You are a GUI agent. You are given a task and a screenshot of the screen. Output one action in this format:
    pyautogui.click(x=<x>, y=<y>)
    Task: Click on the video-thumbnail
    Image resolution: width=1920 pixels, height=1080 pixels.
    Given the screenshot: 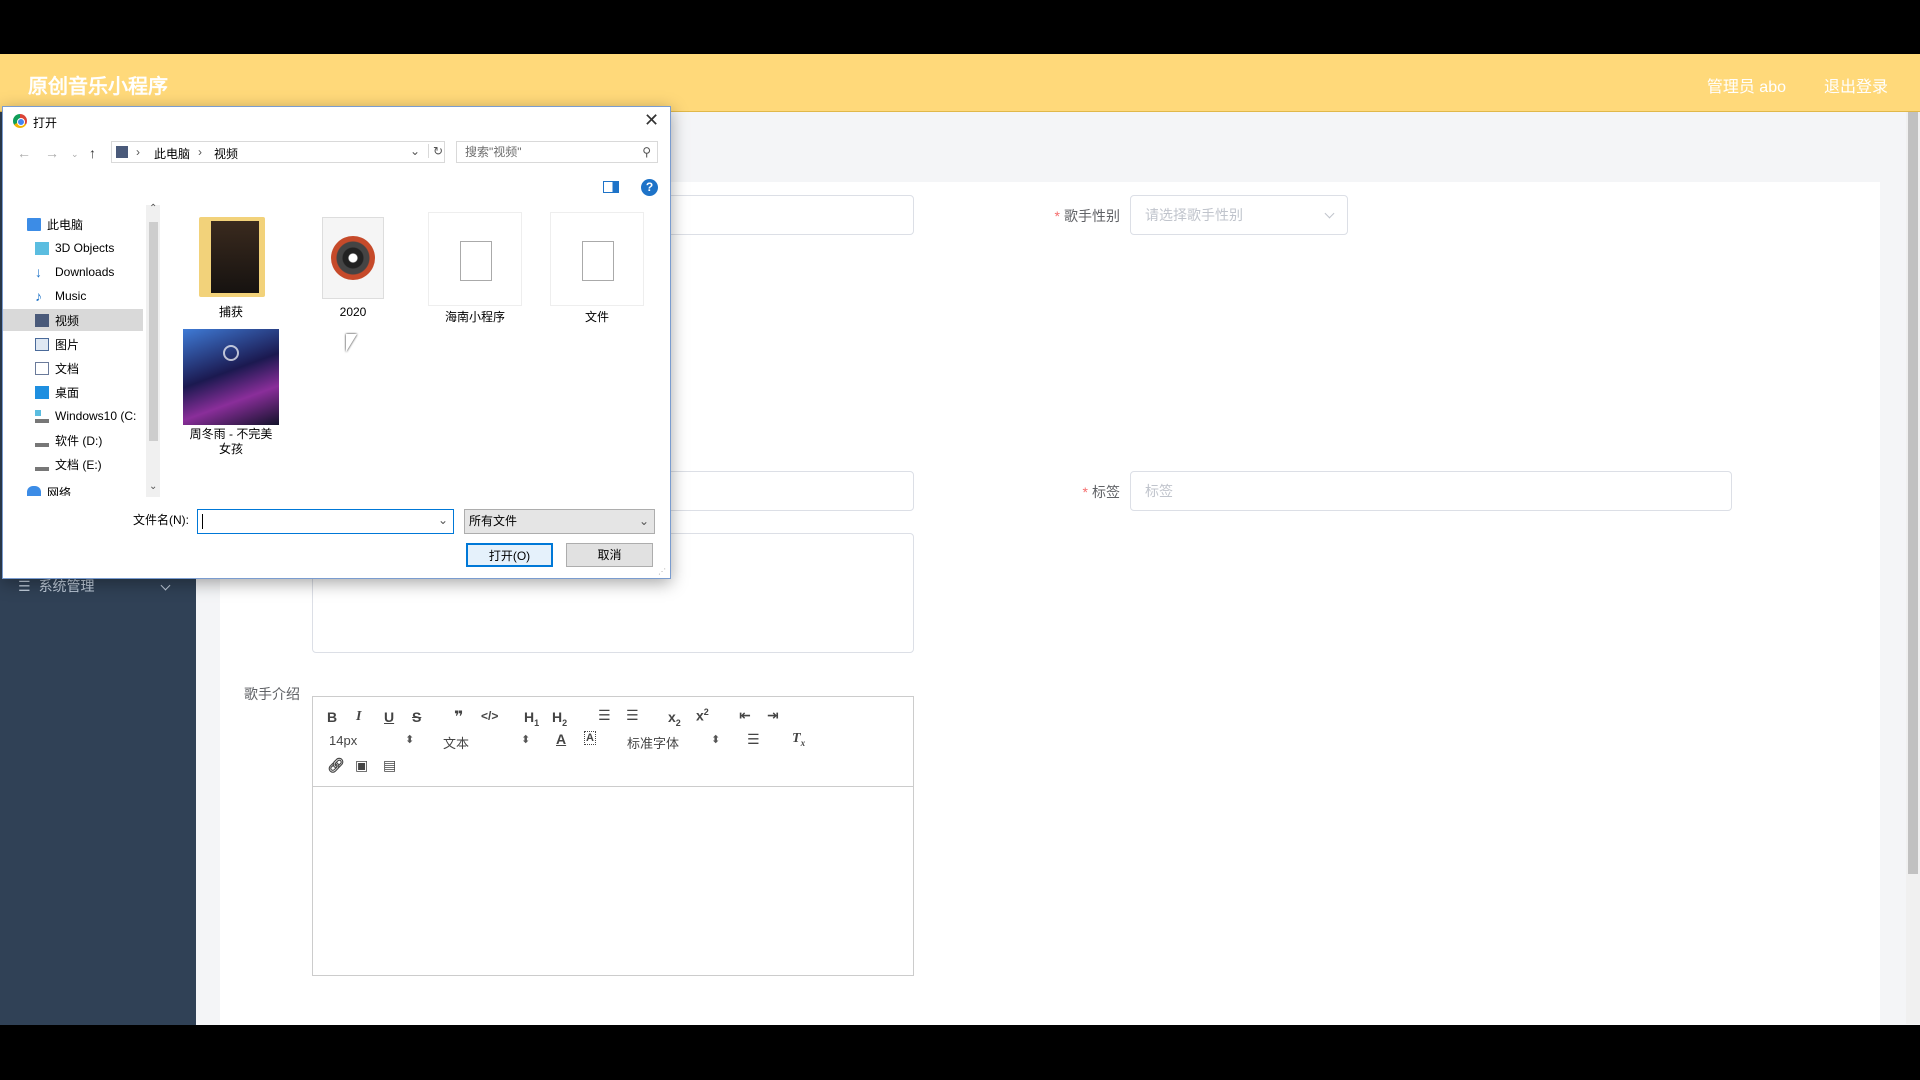 What is the action you would take?
    pyautogui.click(x=231, y=377)
    